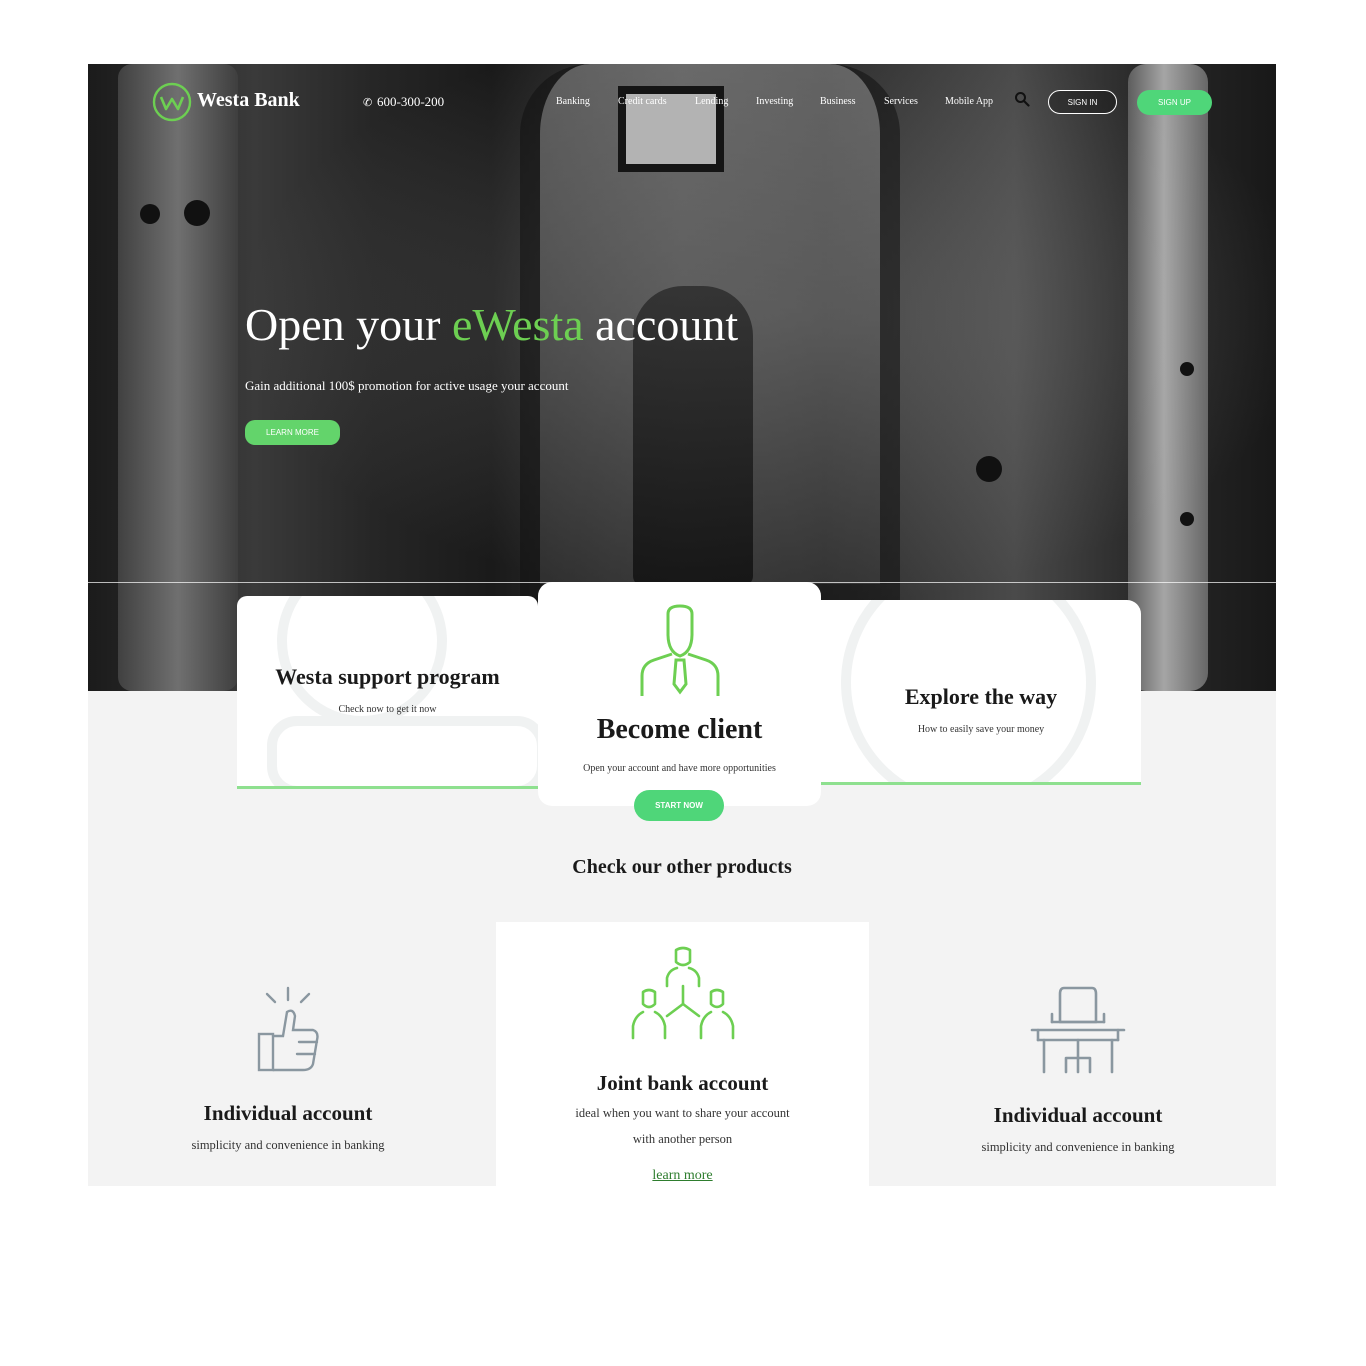 This screenshot has width=1366, height=1366. I want to click on feature-title: Explore the way, so click(981, 696).